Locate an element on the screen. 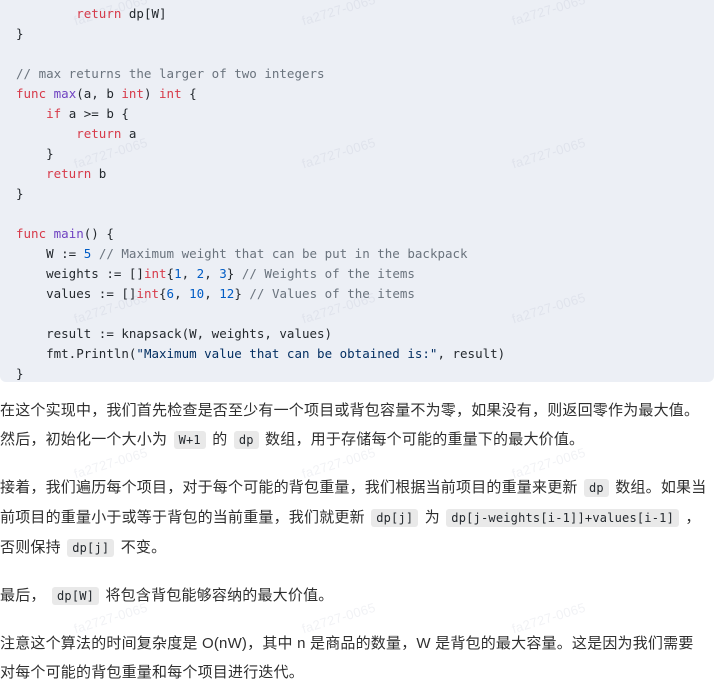 The width and height of the screenshot is (714, 696). code-token-plain: weights := [] is located at coordinates (95, 273).